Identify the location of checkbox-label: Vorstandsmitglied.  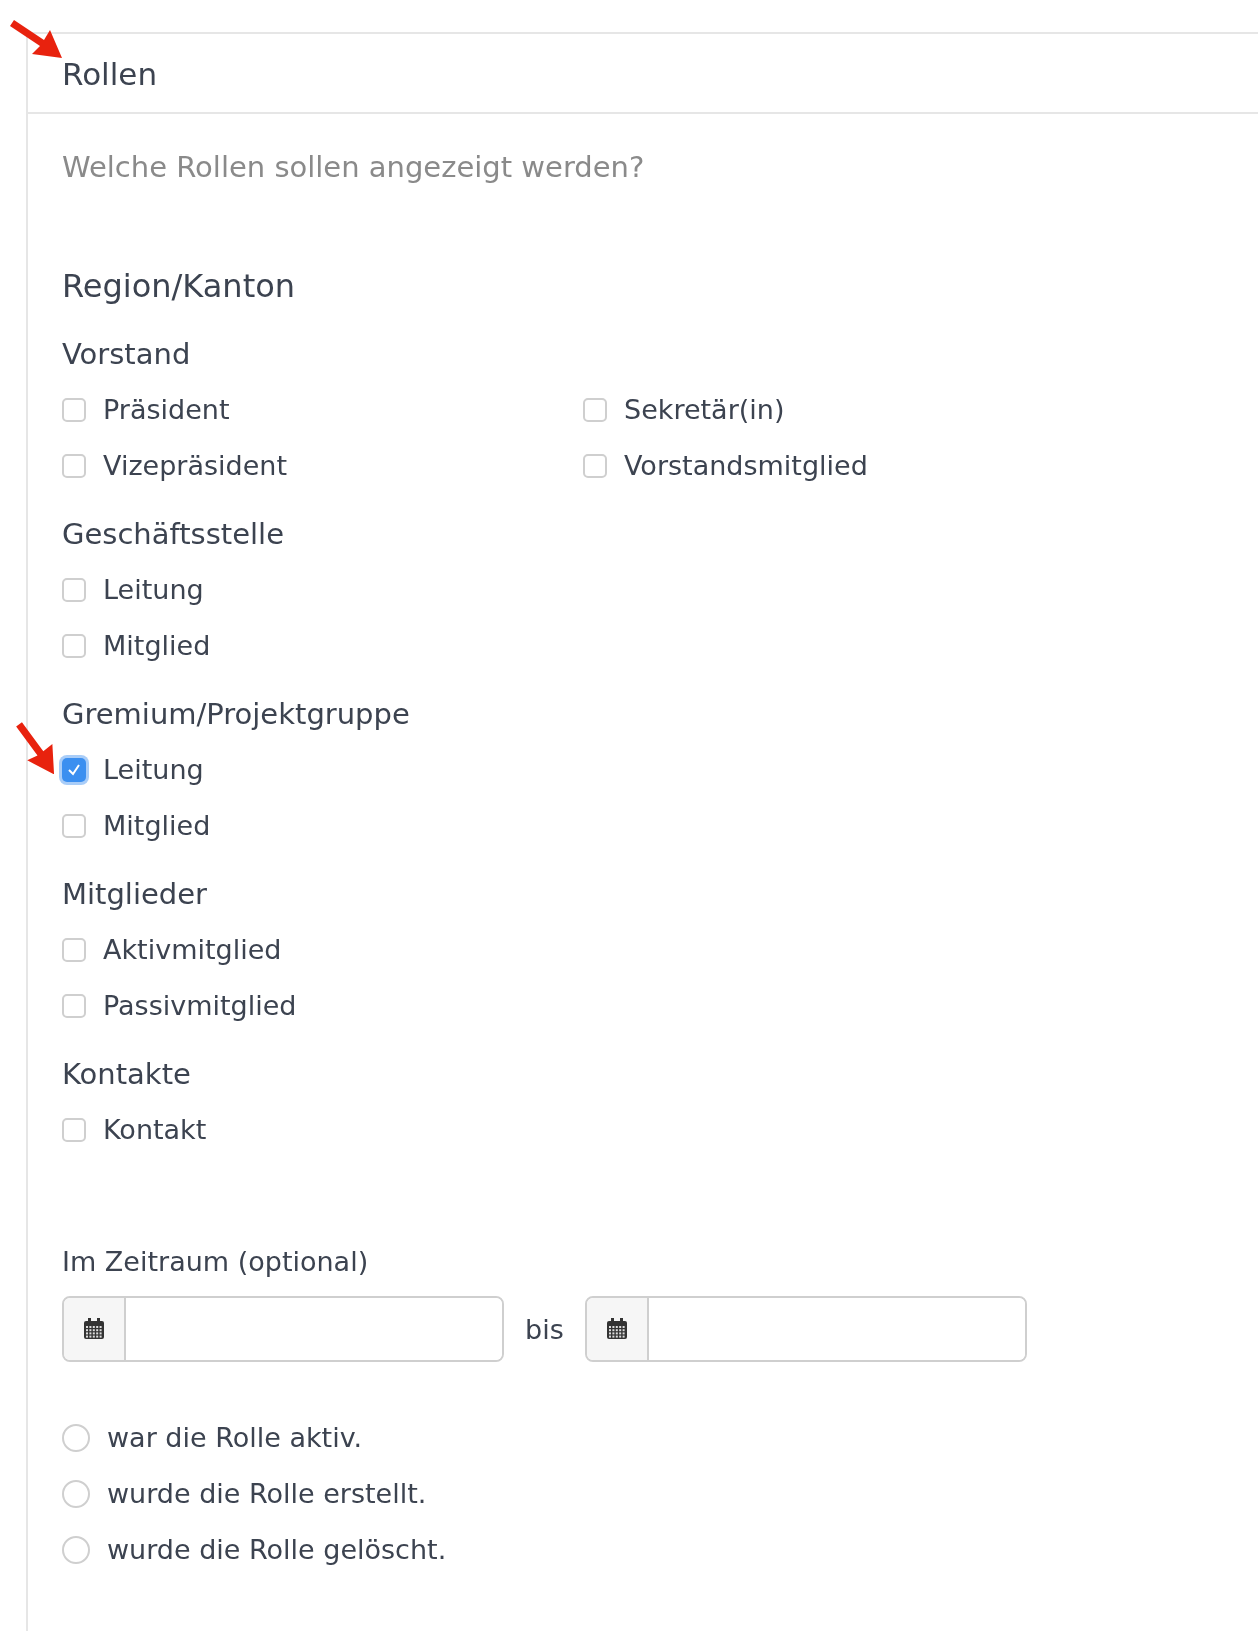
(746, 466).